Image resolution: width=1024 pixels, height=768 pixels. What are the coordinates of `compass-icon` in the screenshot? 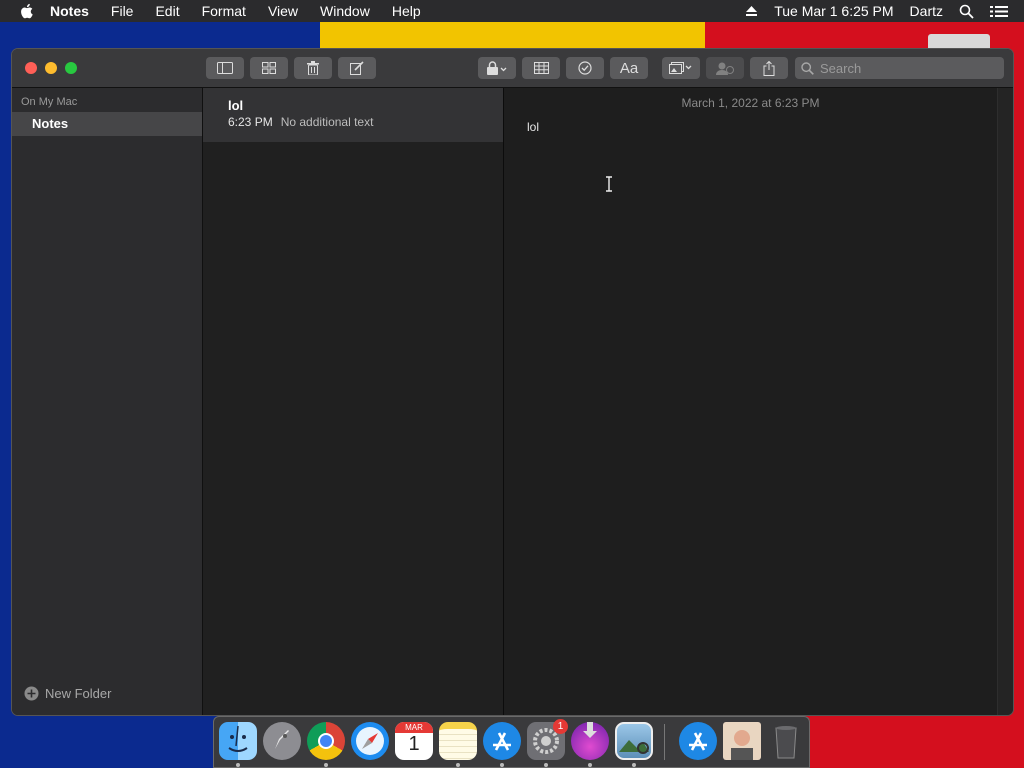 It's located at (370, 741).